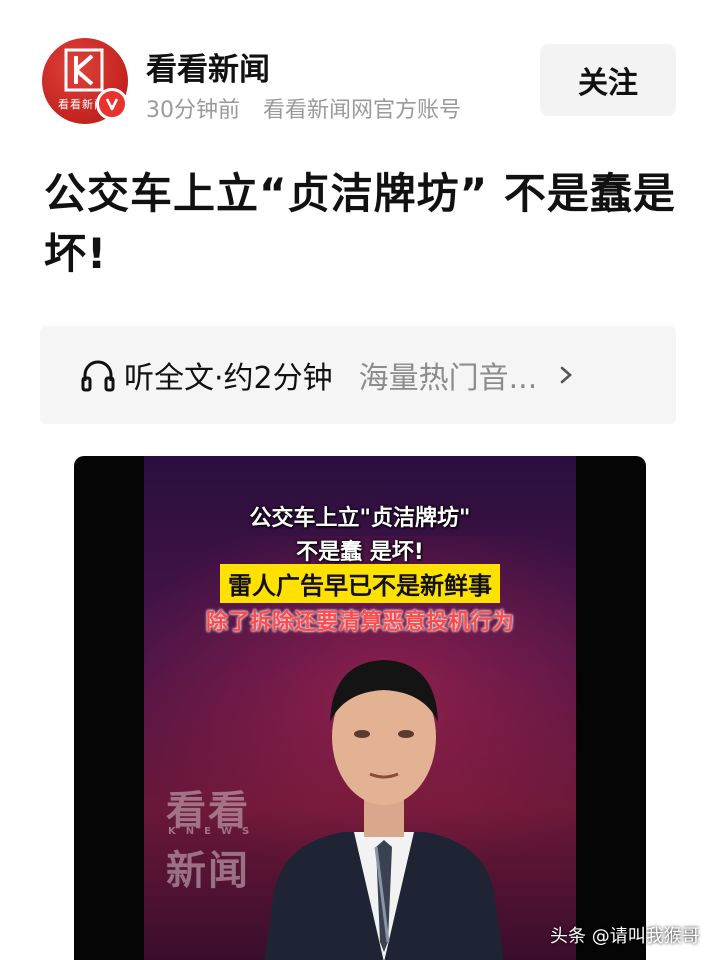 This screenshot has width=720, height=960. Describe the element at coordinates (359, 622) in the screenshot. I see `video-caption-red: 除了拆除还要清算恶意投机行为` at that location.